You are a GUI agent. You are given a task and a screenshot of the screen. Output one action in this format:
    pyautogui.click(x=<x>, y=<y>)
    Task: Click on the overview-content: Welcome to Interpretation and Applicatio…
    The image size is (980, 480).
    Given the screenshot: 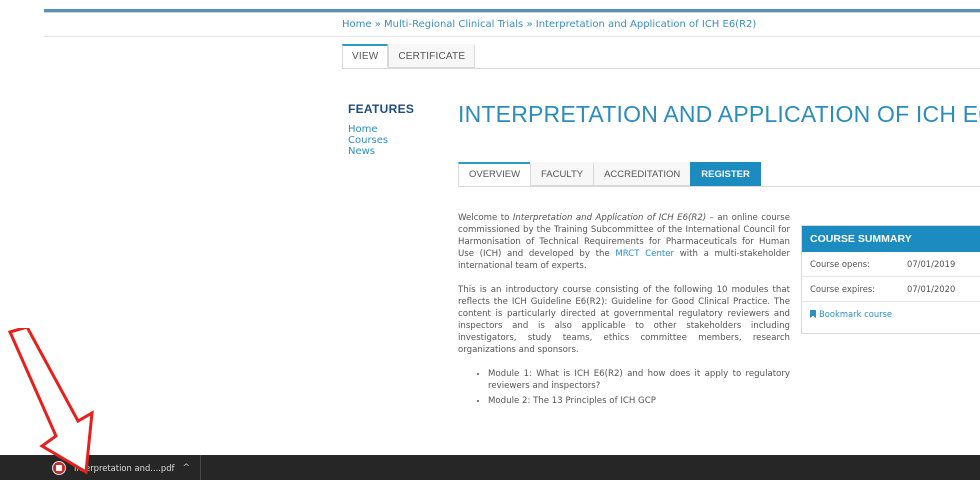 What is the action you would take?
    pyautogui.click(x=624, y=311)
    